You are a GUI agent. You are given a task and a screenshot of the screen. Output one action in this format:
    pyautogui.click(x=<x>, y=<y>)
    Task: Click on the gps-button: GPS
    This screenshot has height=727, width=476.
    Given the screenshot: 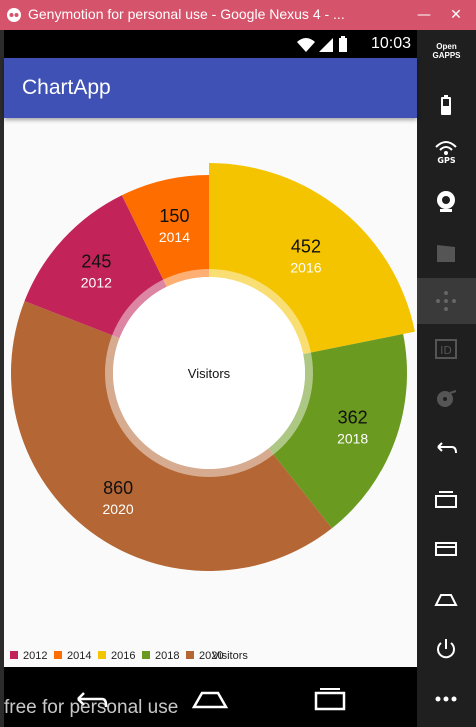 What is the action you would take?
    pyautogui.click(x=446, y=151)
    